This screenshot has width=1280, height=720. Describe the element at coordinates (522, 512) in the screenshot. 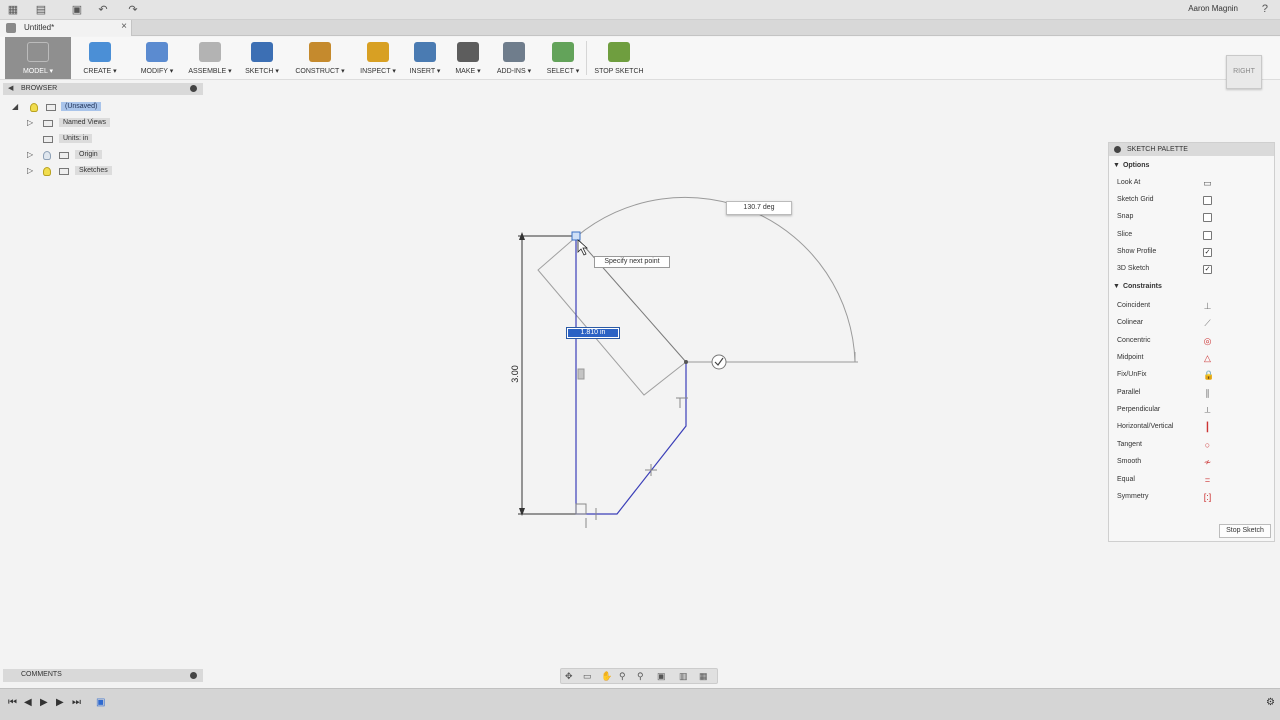

I see `dimension-arrow-bottom` at that location.